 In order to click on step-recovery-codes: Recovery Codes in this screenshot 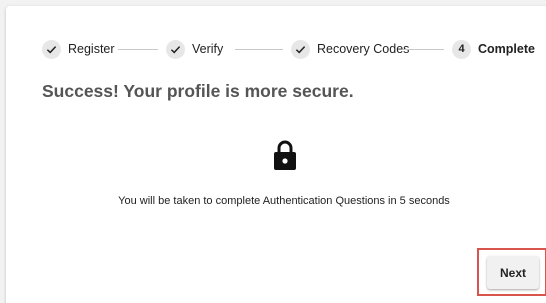, I will do `click(350, 49)`.